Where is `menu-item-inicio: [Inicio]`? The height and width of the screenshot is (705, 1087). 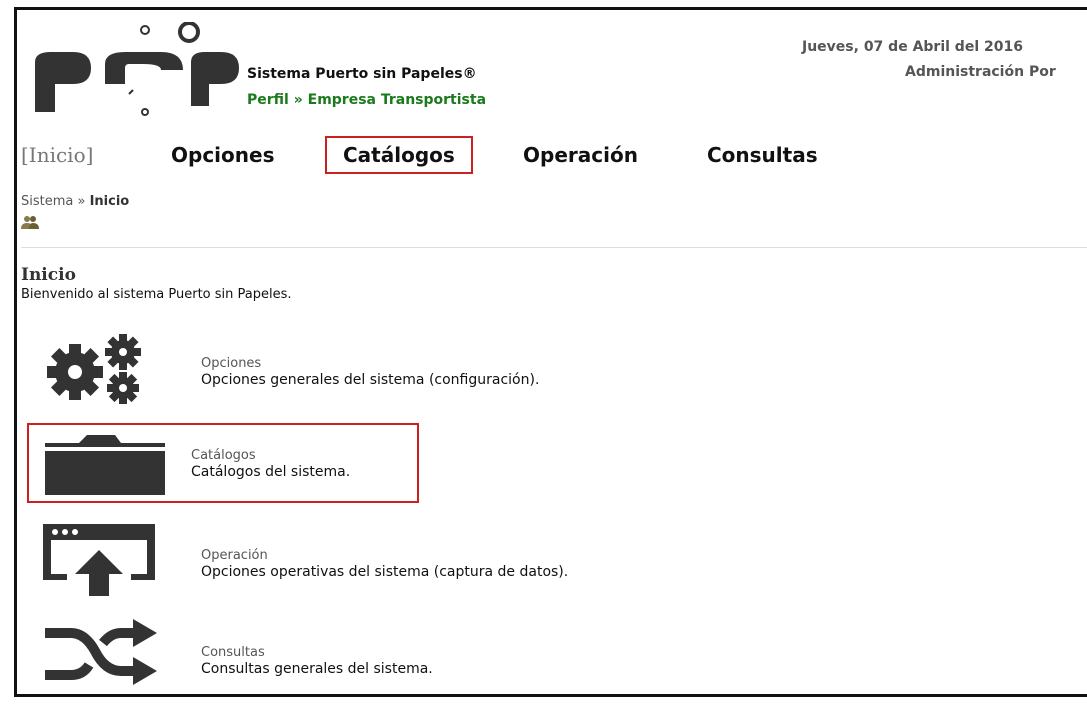
menu-item-inicio: [Inicio] is located at coordinates (57, 155).